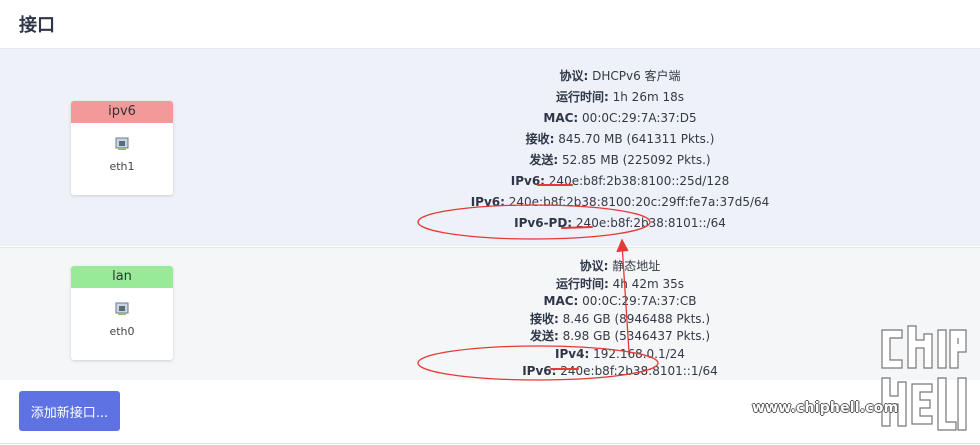  I want to click on status-line-rx: 接收: 8.46 GB (8946488 Pkts.), so click(620, 318).